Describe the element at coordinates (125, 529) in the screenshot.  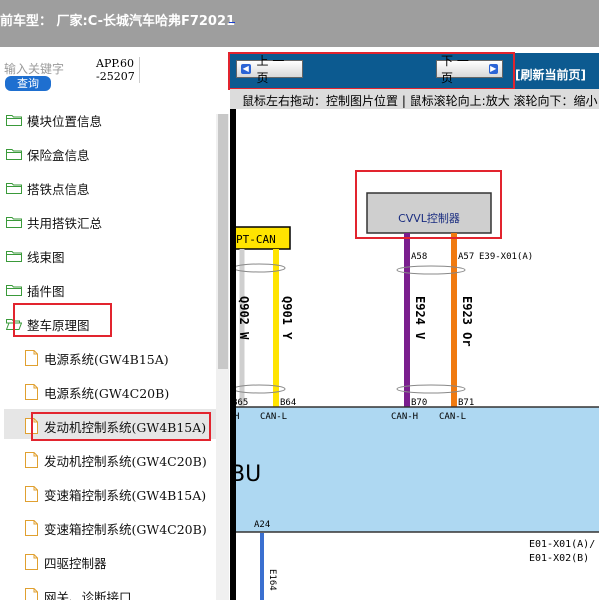
I see `tree-child-label: 变速箱控制系统(GW4C20B)` at that location.